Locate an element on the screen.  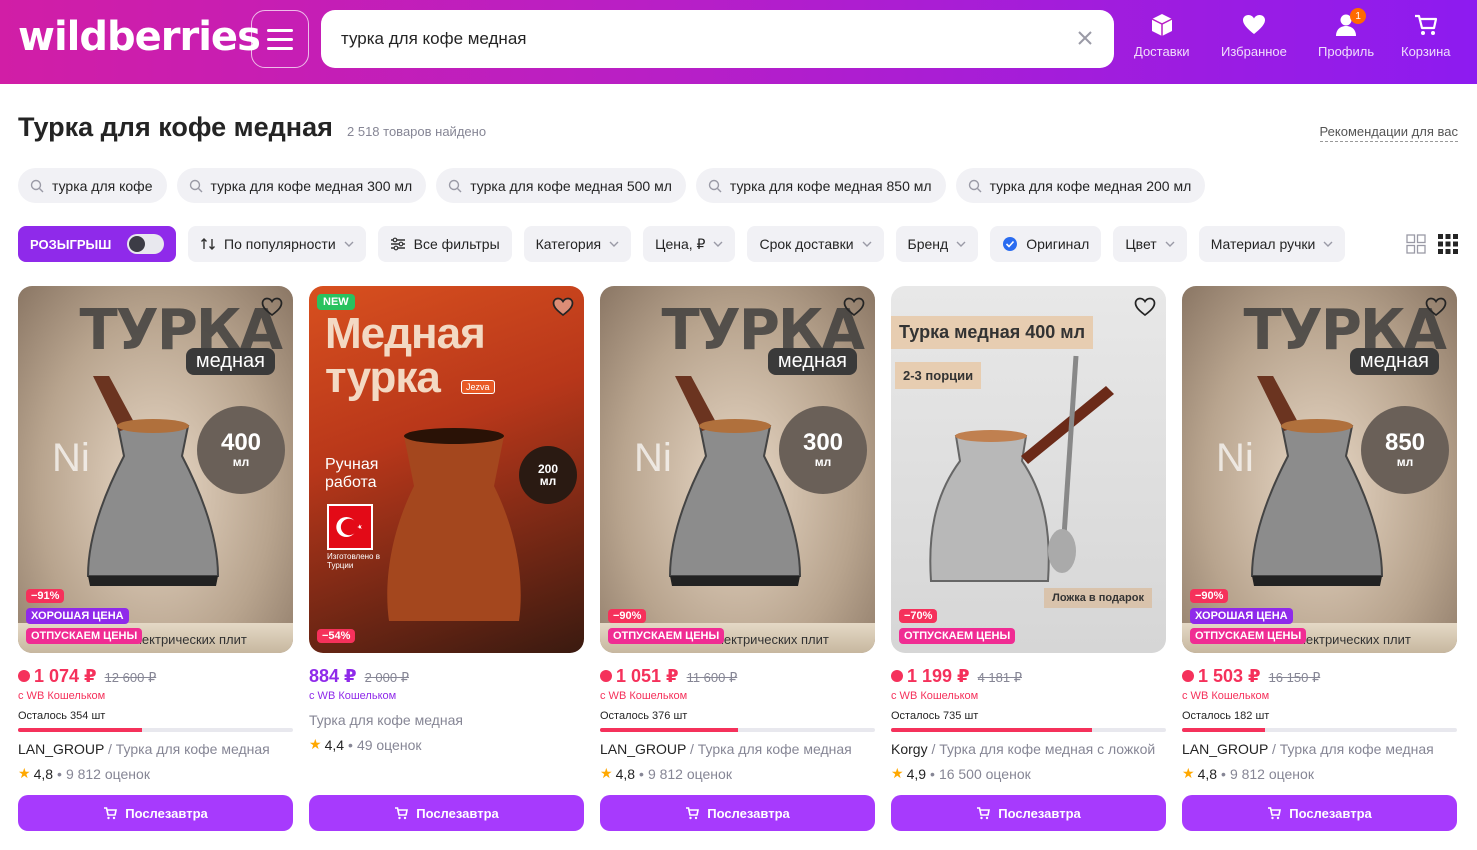
old-price: 16 150 ₽ is located at coordinates (1294, 677).